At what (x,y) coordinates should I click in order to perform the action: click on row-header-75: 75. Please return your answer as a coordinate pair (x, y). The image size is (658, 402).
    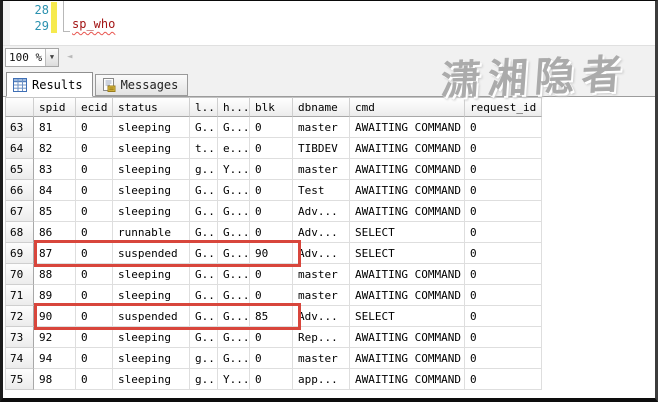
    Looking at the image, I should click on (19, 379).